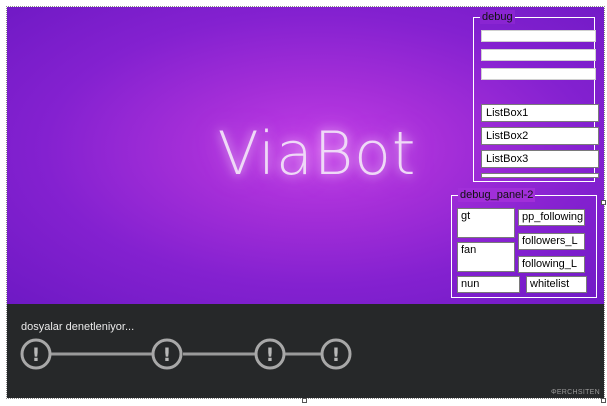 Image resolution: width=607 pixels, height=406 pixels. Describe the element at coordinates (603, 400) in the screenshot. I see `resize-handle-corner` at that location.